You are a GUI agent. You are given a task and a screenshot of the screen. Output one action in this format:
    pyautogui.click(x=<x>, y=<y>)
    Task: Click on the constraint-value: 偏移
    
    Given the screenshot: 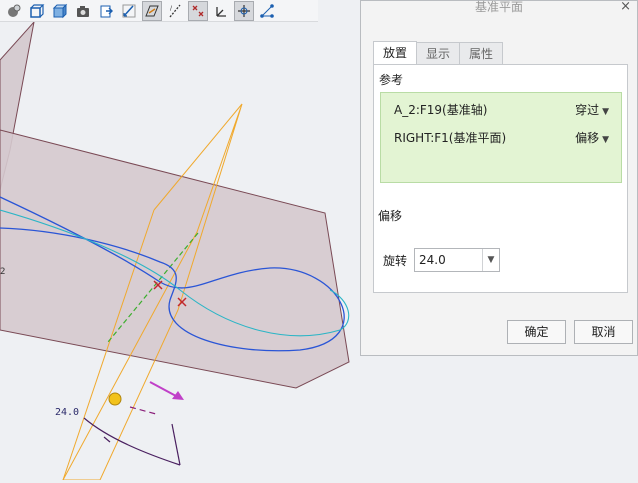 What is the action you would take?
    pyautogui.click(x=587, y=138)
    